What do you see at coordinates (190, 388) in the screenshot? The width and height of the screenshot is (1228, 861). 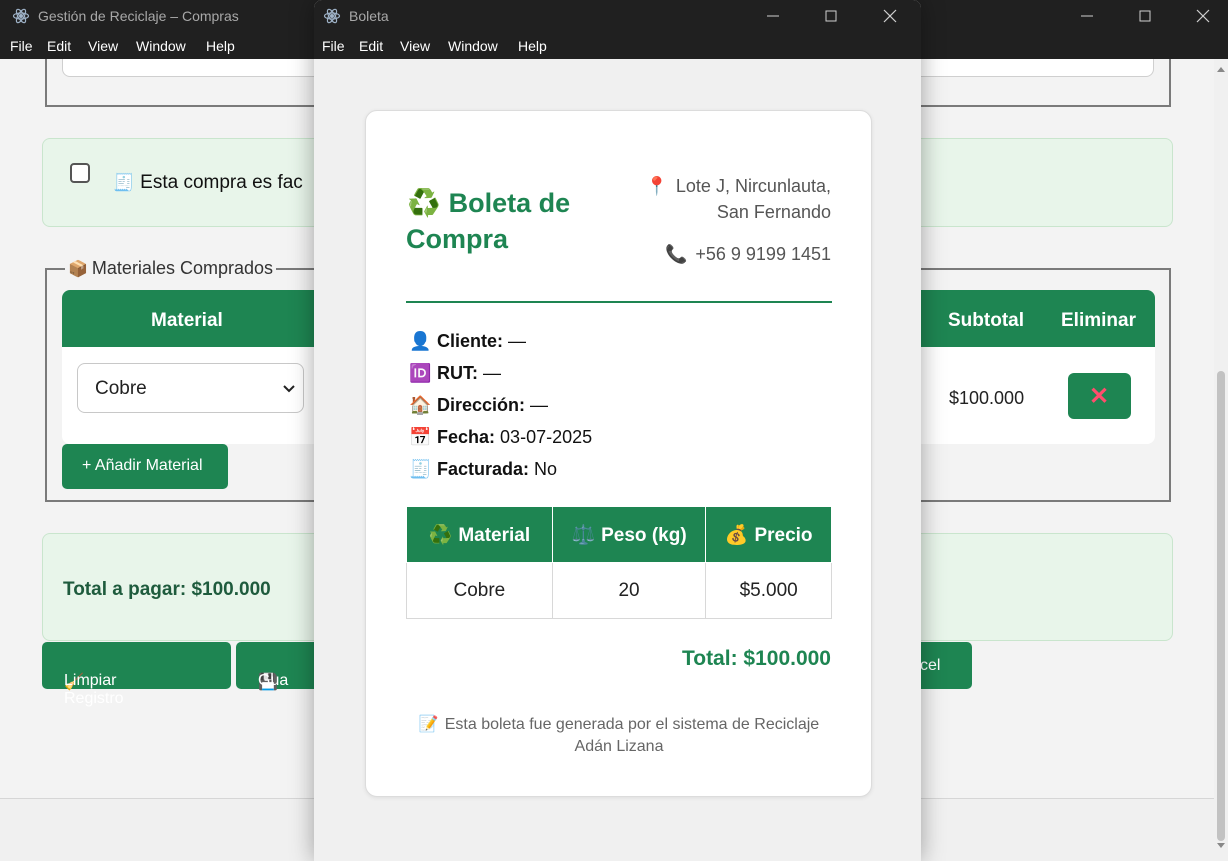 I see `material-select: Cobre` at bounding box center [190, 388].